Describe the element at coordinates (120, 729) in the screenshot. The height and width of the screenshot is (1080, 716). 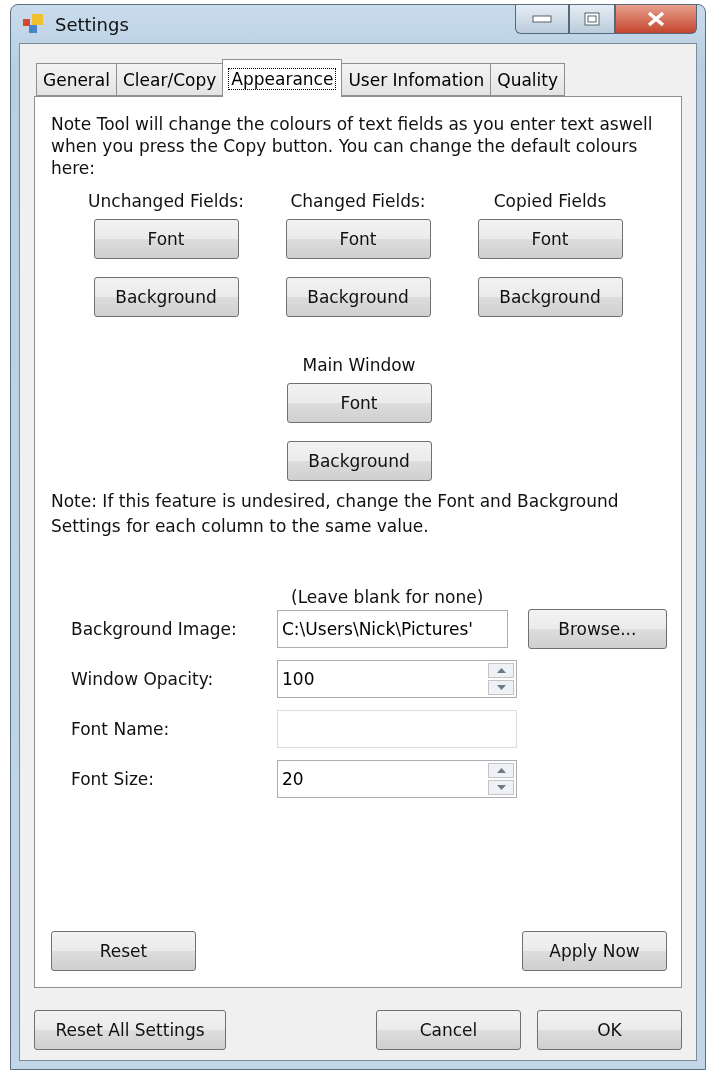
I see `field-label: Font Name:` at that location.